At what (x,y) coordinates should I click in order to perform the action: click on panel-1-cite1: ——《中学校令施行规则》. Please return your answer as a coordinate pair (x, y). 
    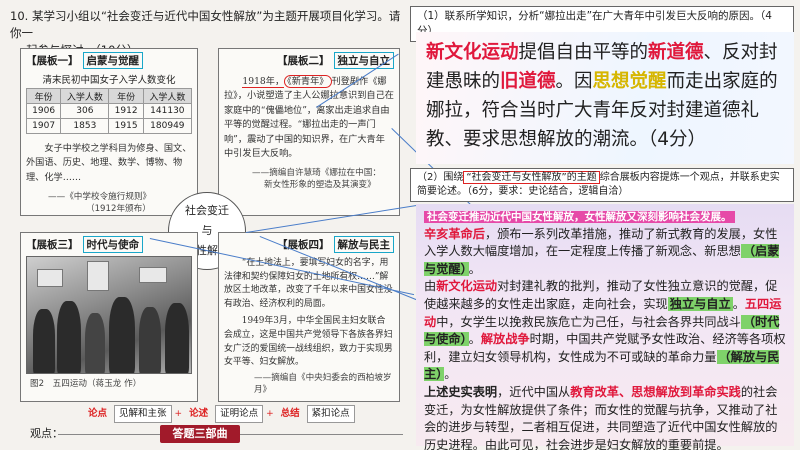
    Looking at the image, I should click on (100, 197).